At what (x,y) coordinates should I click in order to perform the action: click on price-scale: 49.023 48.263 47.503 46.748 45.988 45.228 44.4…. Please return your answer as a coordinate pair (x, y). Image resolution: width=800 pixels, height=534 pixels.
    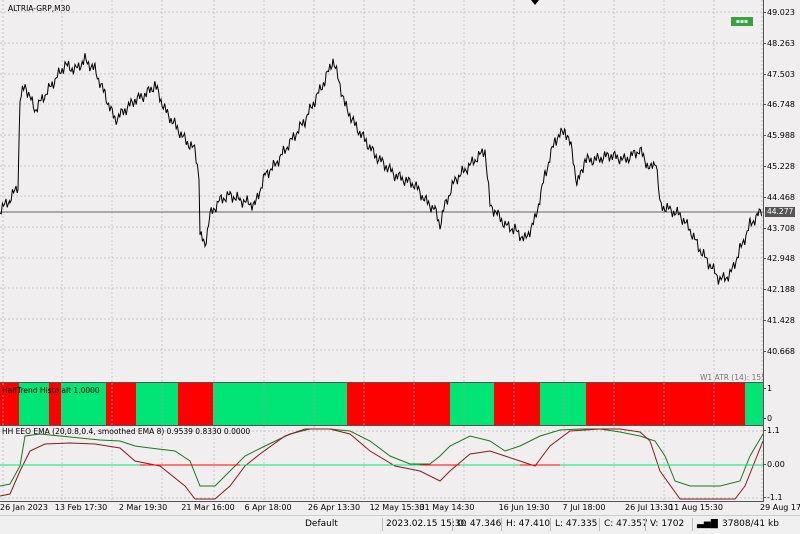
    Looking at the image, I should click on (781, 257).